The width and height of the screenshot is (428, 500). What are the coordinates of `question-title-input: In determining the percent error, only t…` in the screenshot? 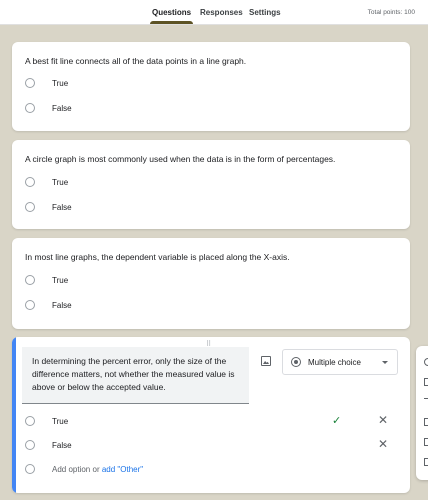 It's located at (139, 374).